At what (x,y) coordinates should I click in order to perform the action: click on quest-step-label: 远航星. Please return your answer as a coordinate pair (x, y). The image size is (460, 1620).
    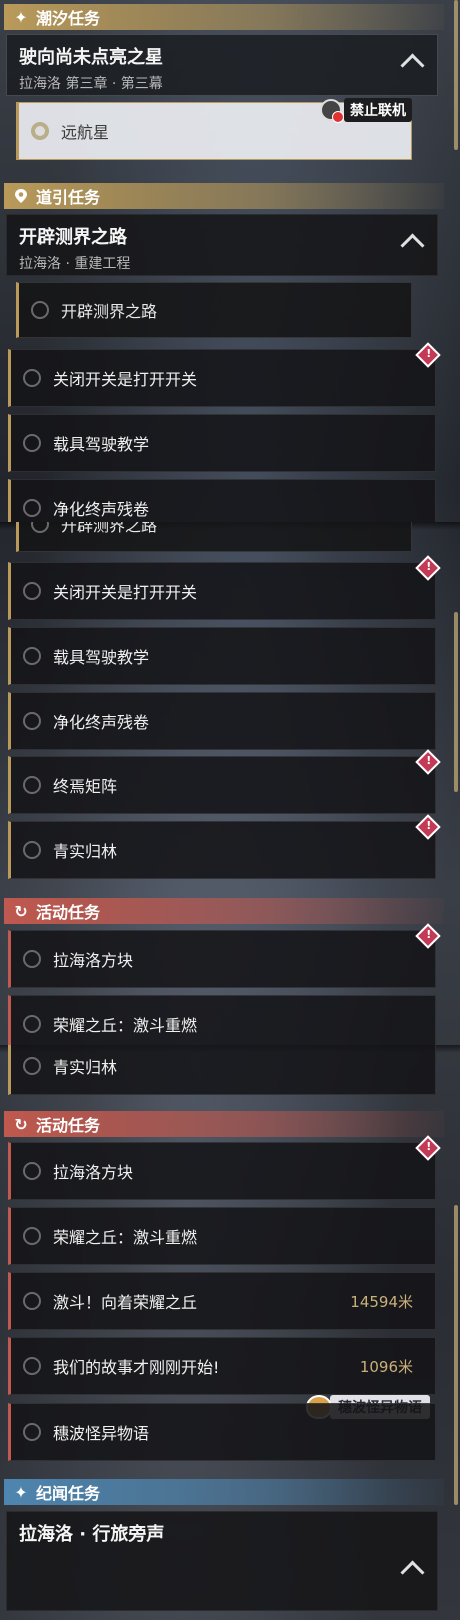
    Looking at the image, I should click on (85, 132).